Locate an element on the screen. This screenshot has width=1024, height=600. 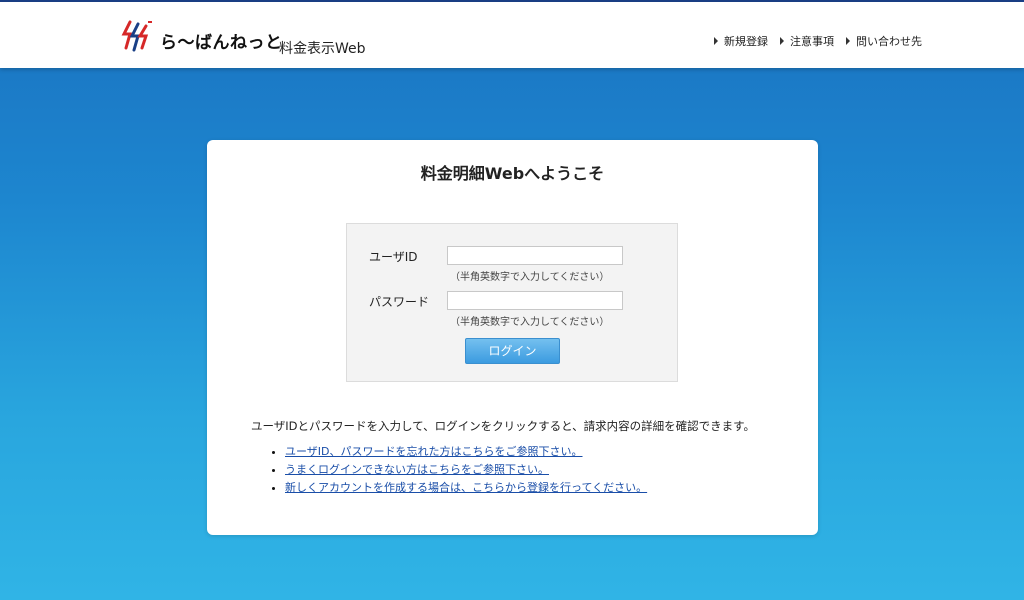
brand-name: ら〜ばんねっと is located at coordinates (221, 43).